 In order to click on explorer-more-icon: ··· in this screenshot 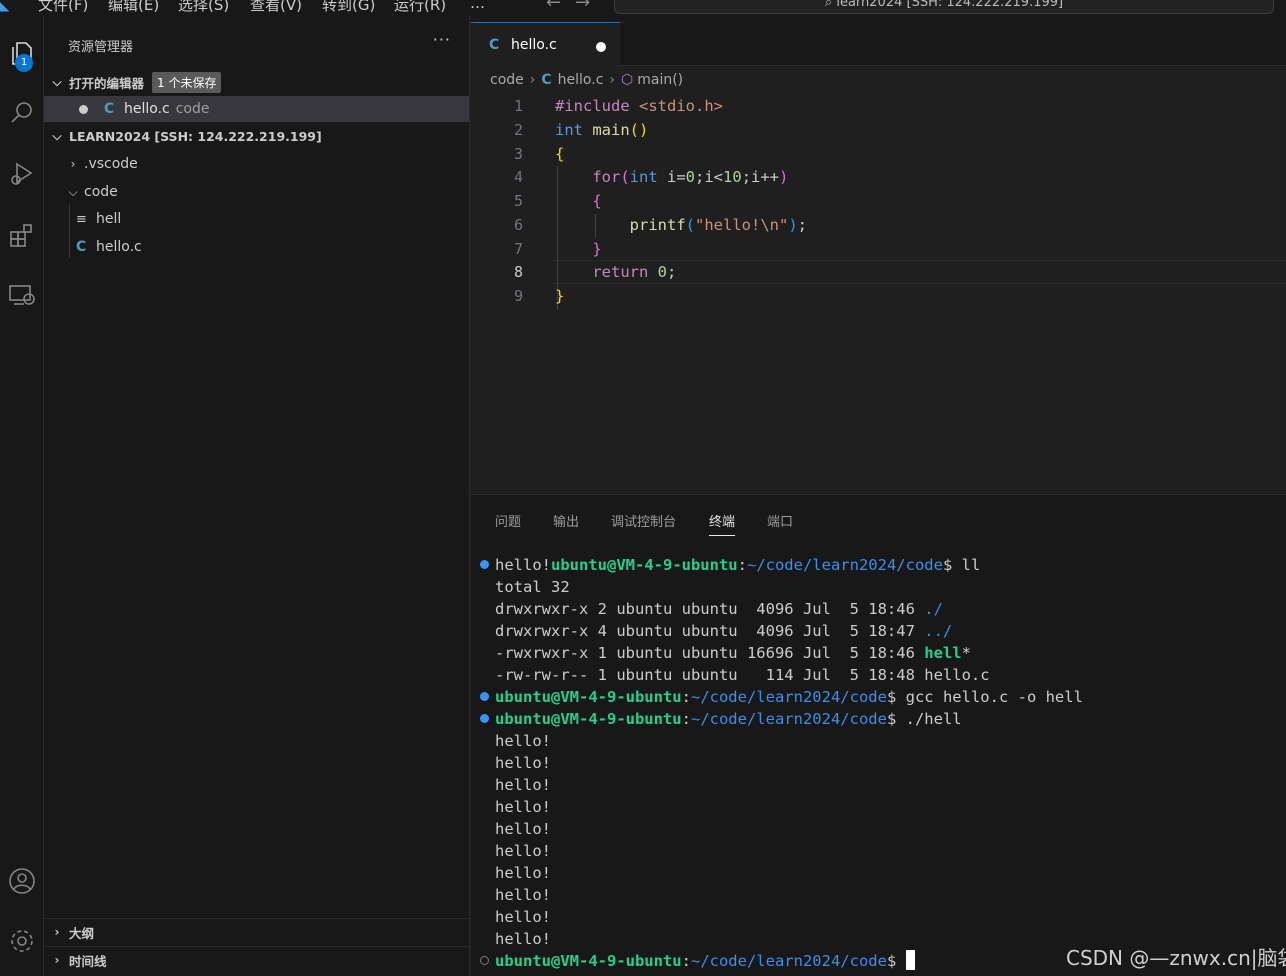, I will do `click(442, 39)`.